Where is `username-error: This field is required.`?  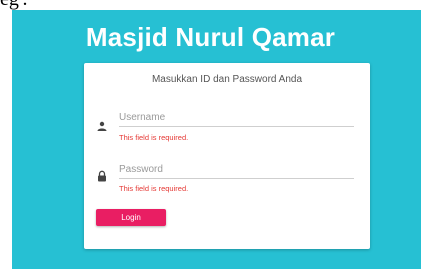 username-error: This field is required. is located at coordinates (154, 137).